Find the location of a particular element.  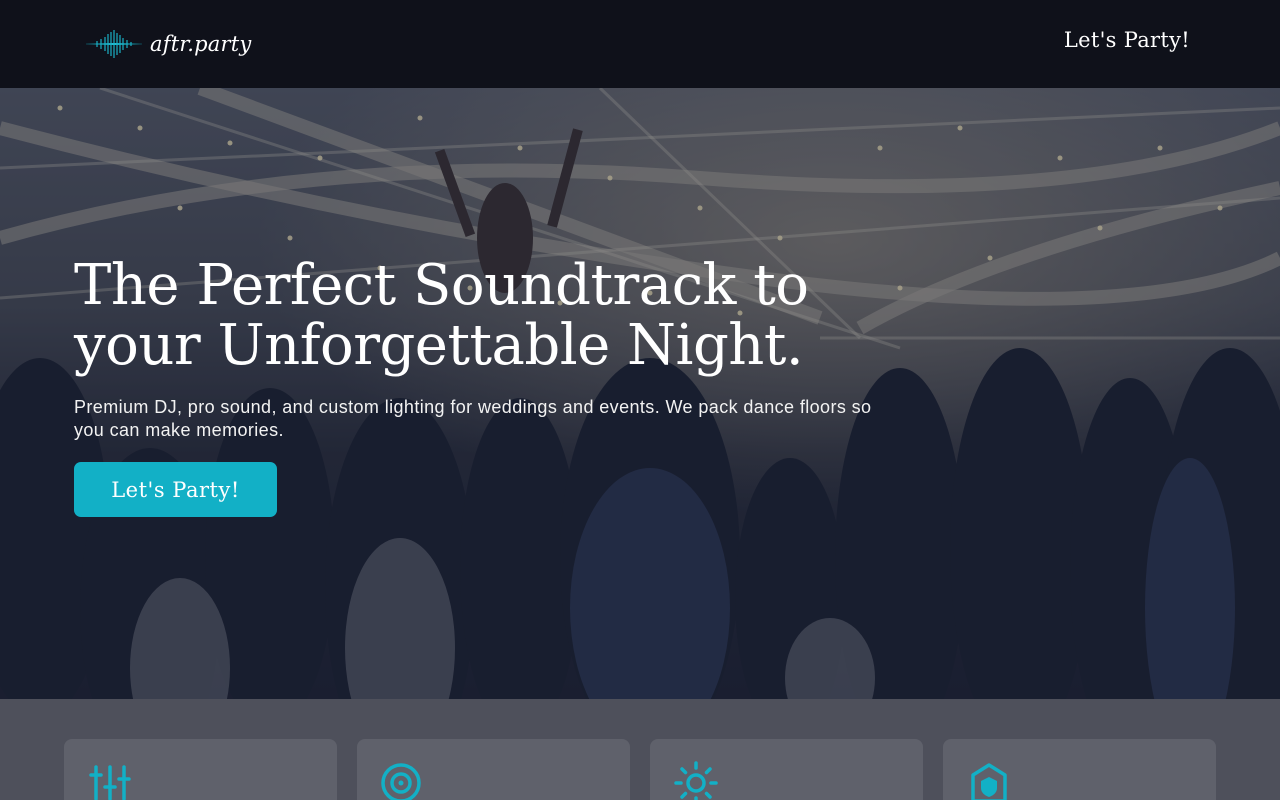

nav-lets-party-link: Let's Party! is located at coordinates (1127, 40).